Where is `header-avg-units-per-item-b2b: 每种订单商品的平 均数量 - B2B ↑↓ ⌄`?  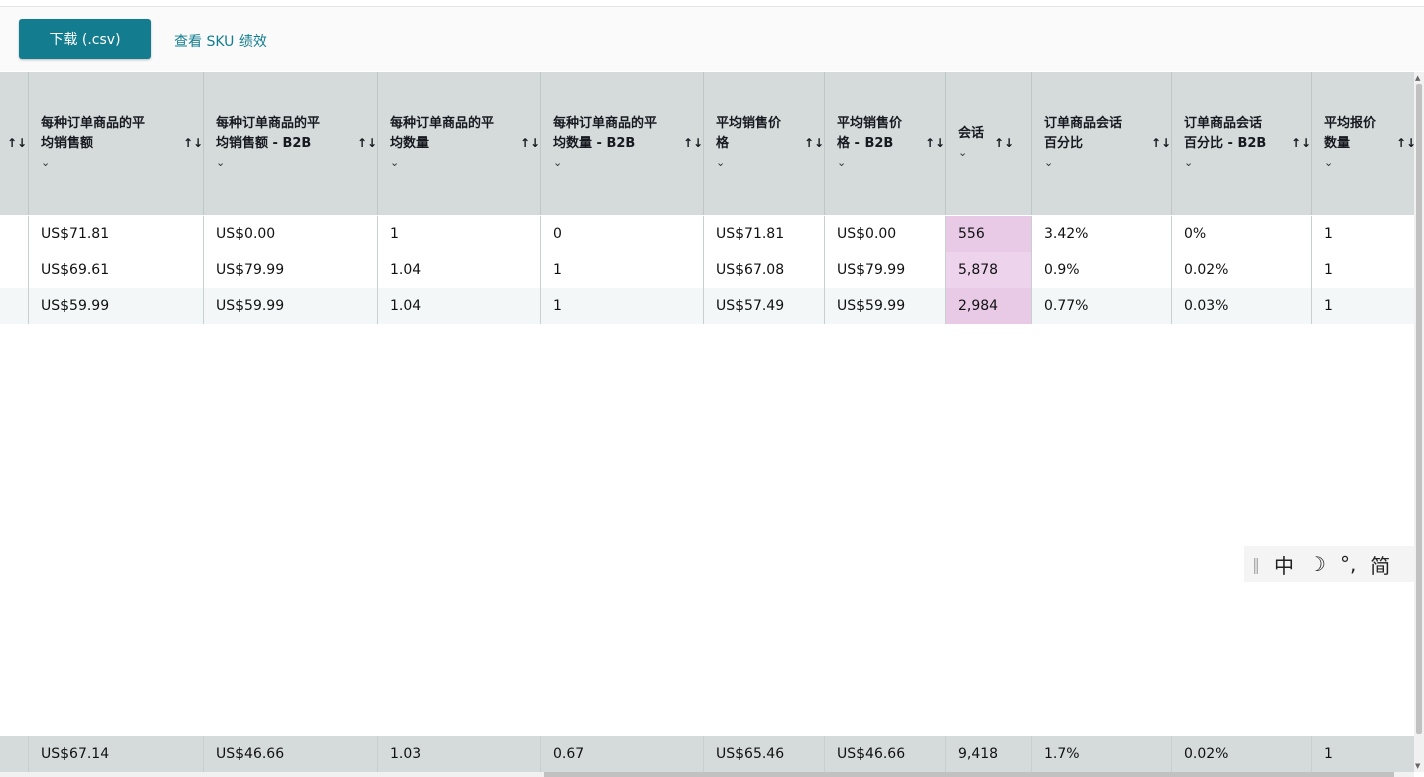 header-avg-units-per-item-b2b: 每种订单商品的平 均数量 - B2B ↑↓ ⌄ is located at coordinates (621, 143).